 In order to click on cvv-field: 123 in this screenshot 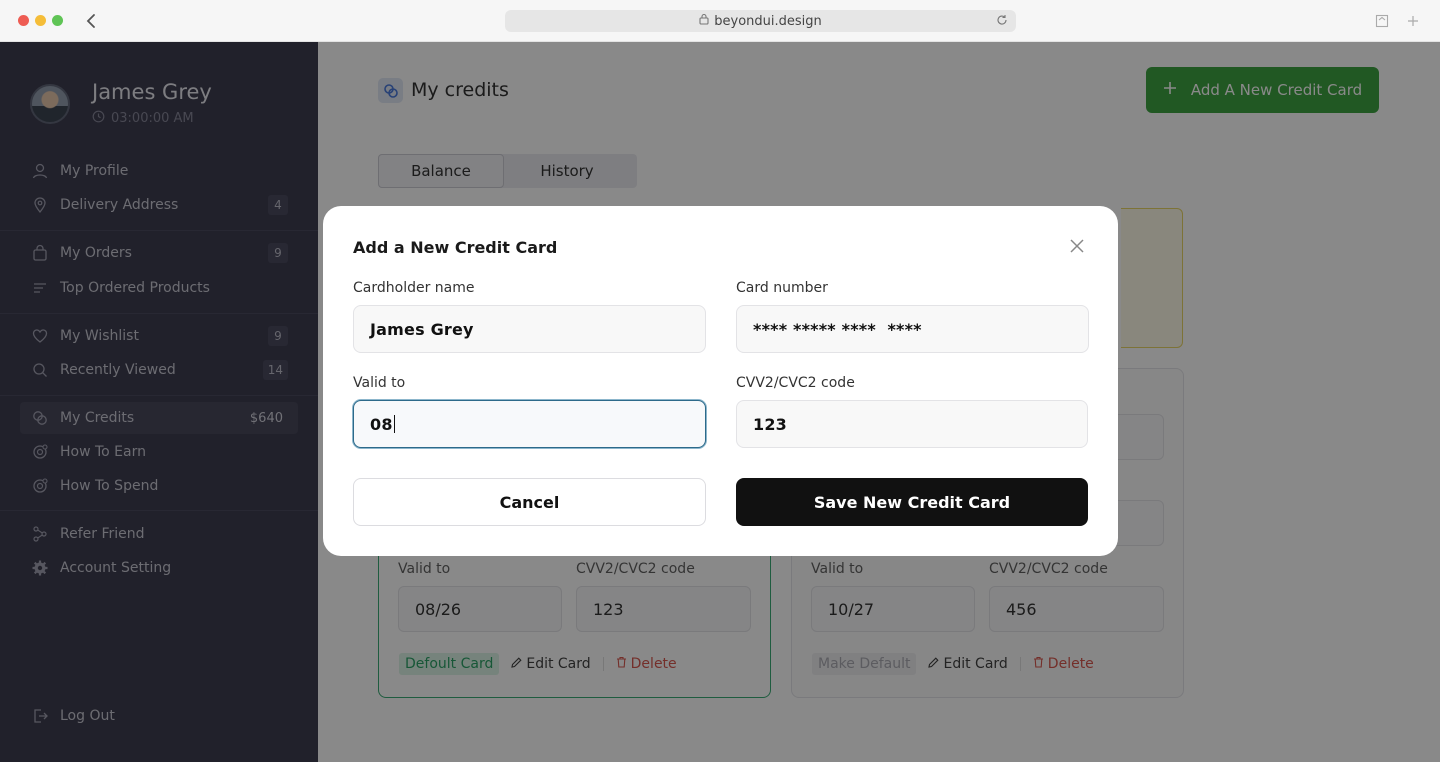, I will do `click(912, 424)`.